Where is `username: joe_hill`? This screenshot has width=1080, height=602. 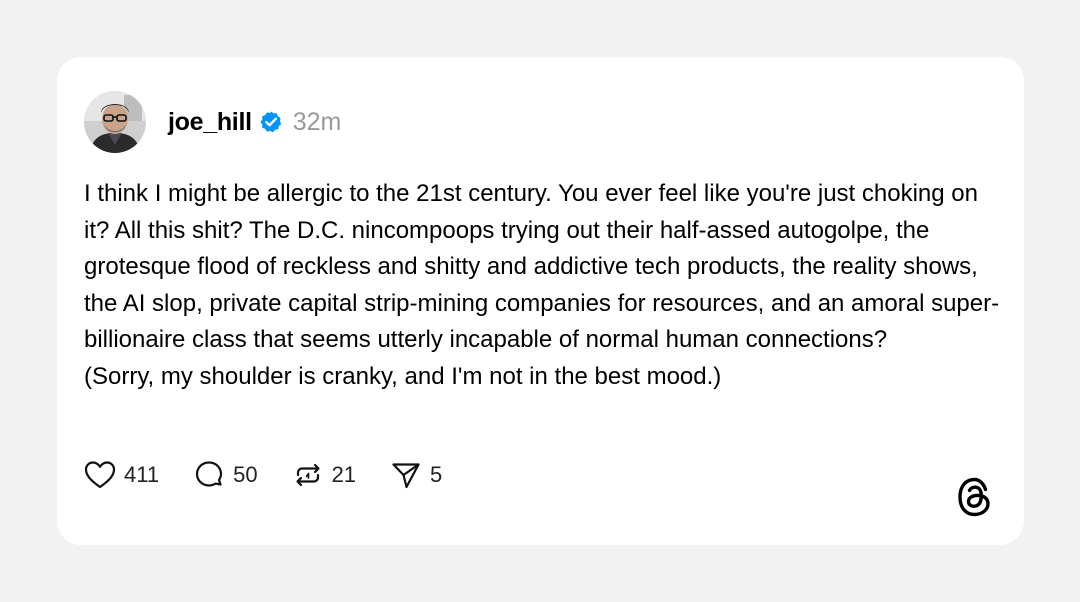 username: joe_hill is located at coordinates (210, 122).